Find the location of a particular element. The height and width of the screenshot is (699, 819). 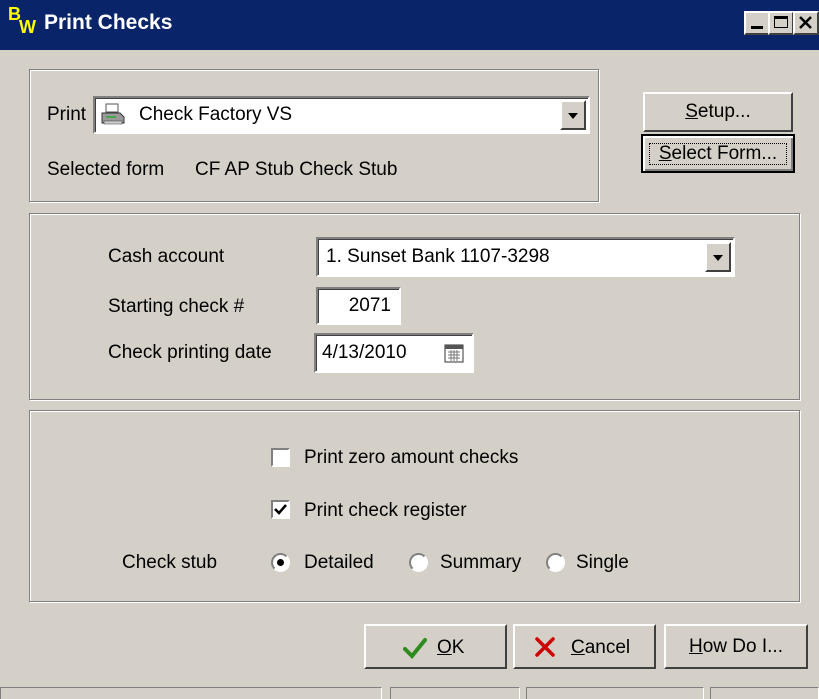

cancel-x-icon is located at coordinates (545, 647).